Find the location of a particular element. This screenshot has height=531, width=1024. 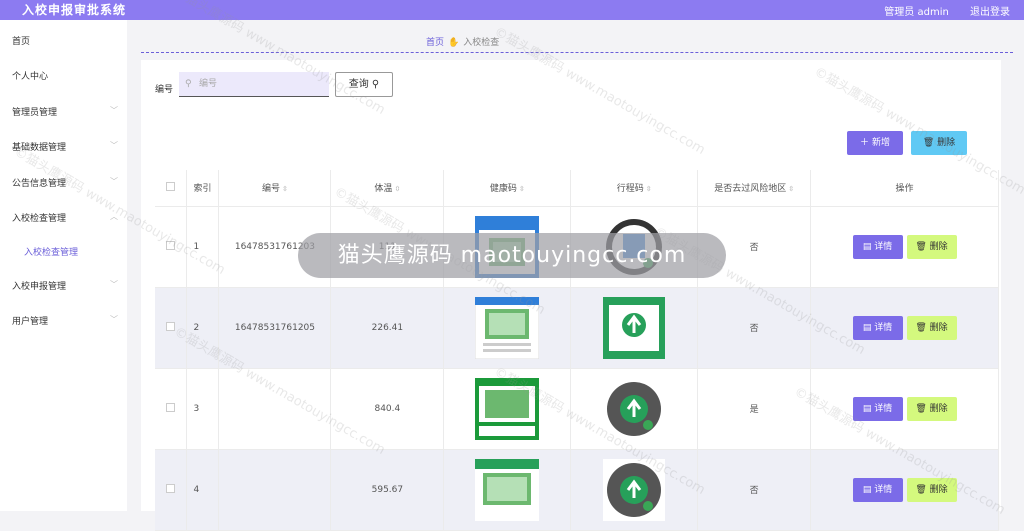

col-actions: 操作 is located at coordinates (904, 188).